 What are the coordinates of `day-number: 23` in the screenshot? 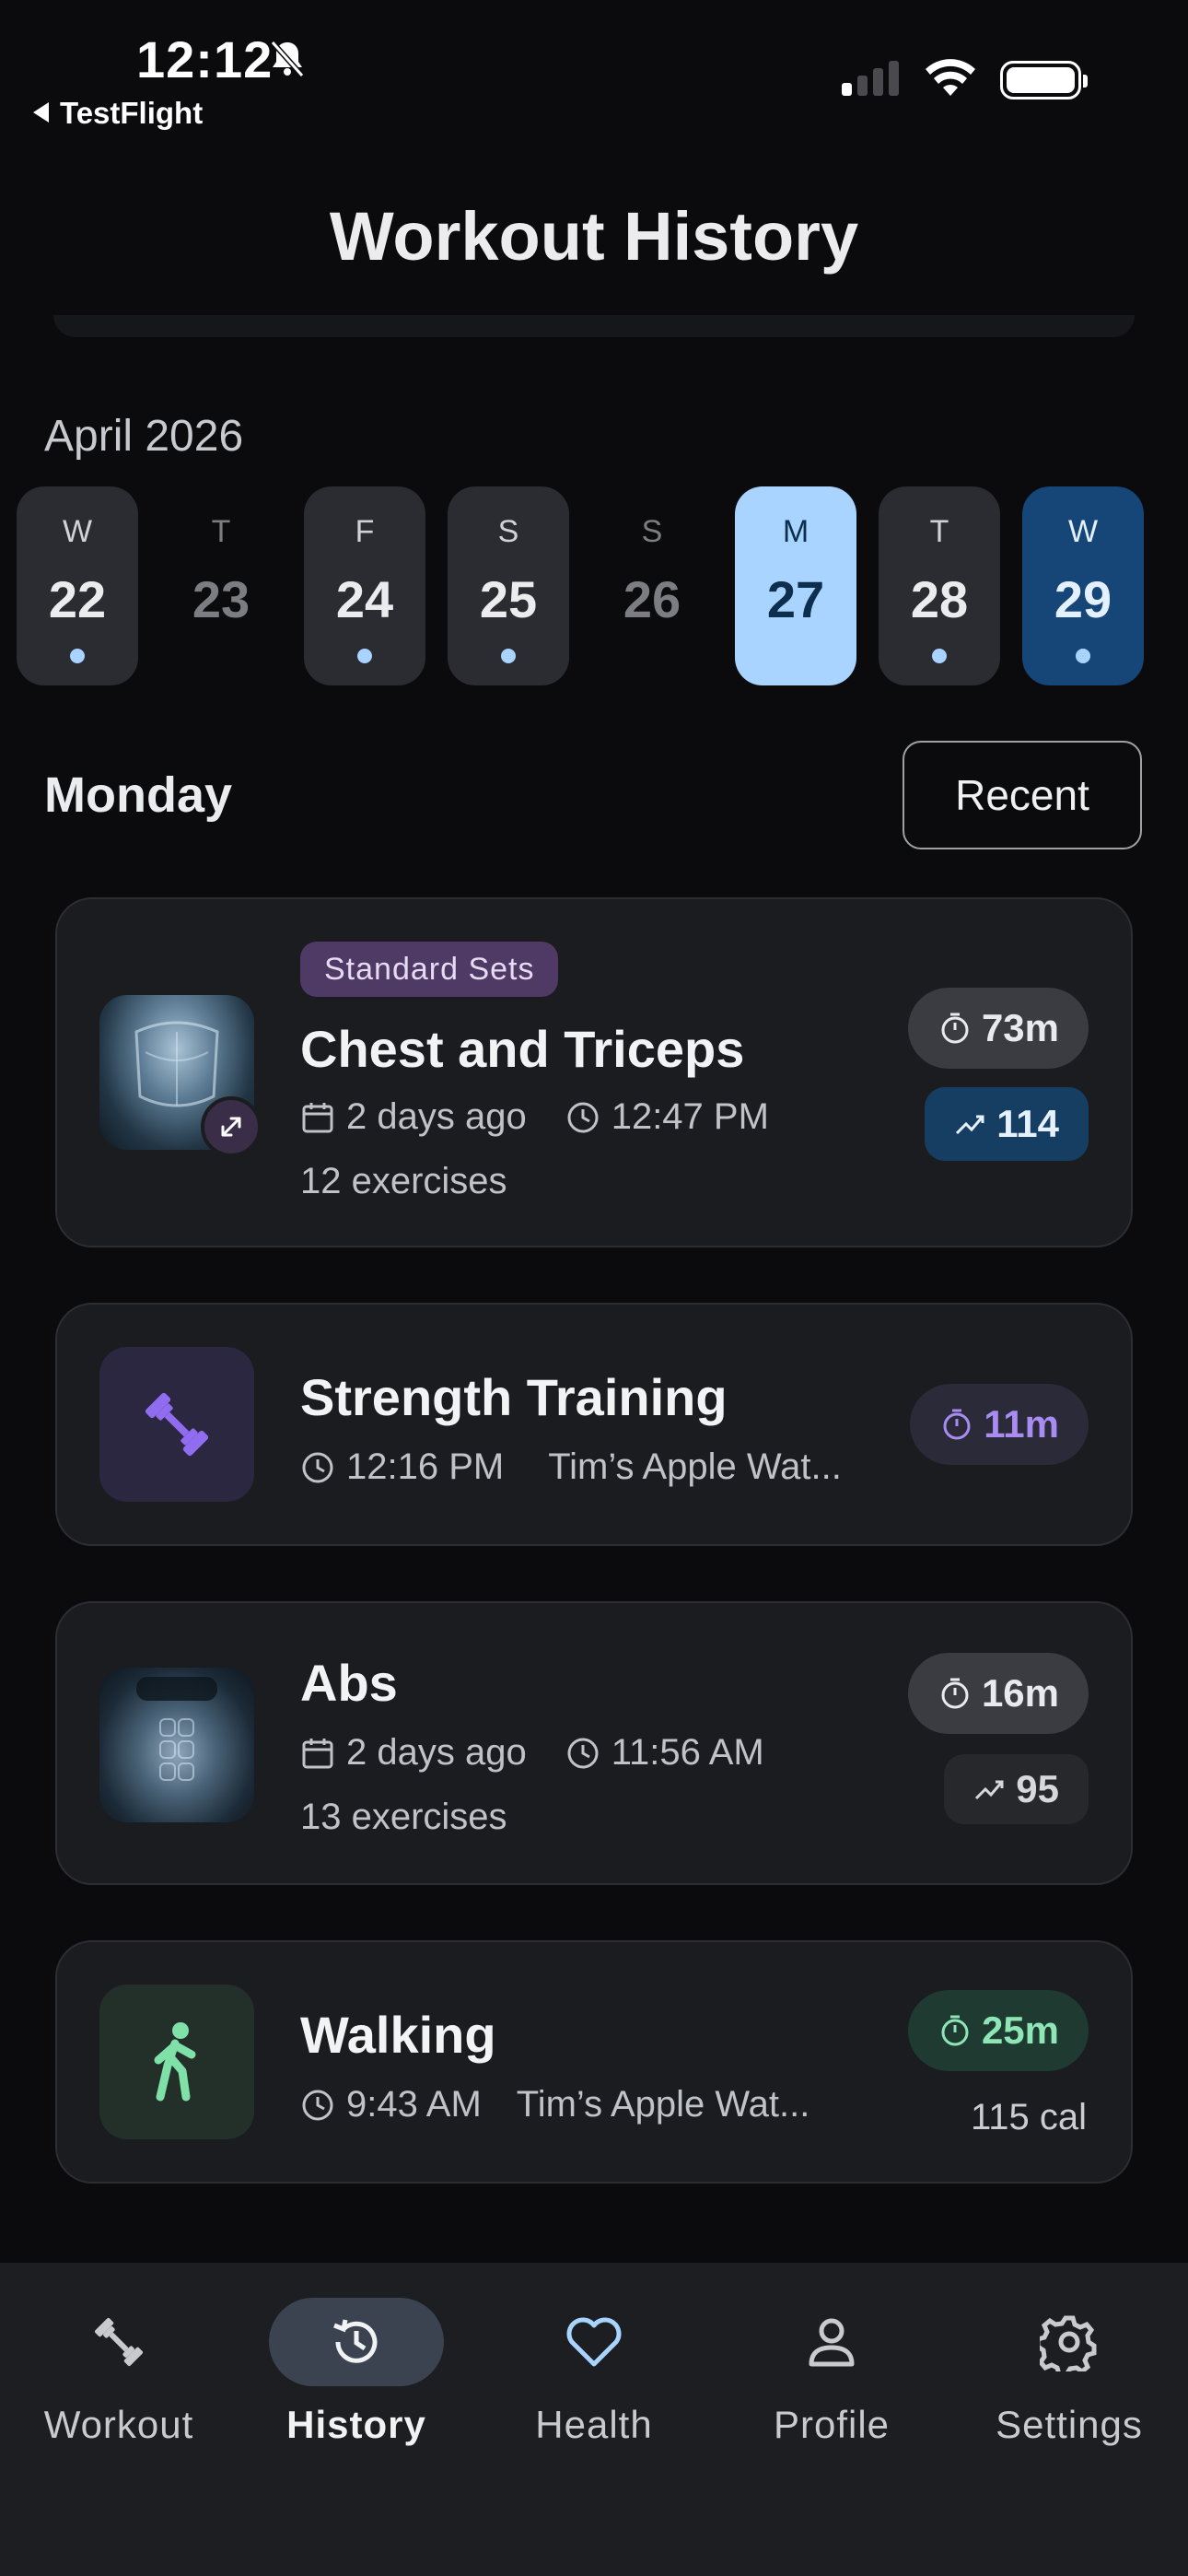 It's located at (221, 599).